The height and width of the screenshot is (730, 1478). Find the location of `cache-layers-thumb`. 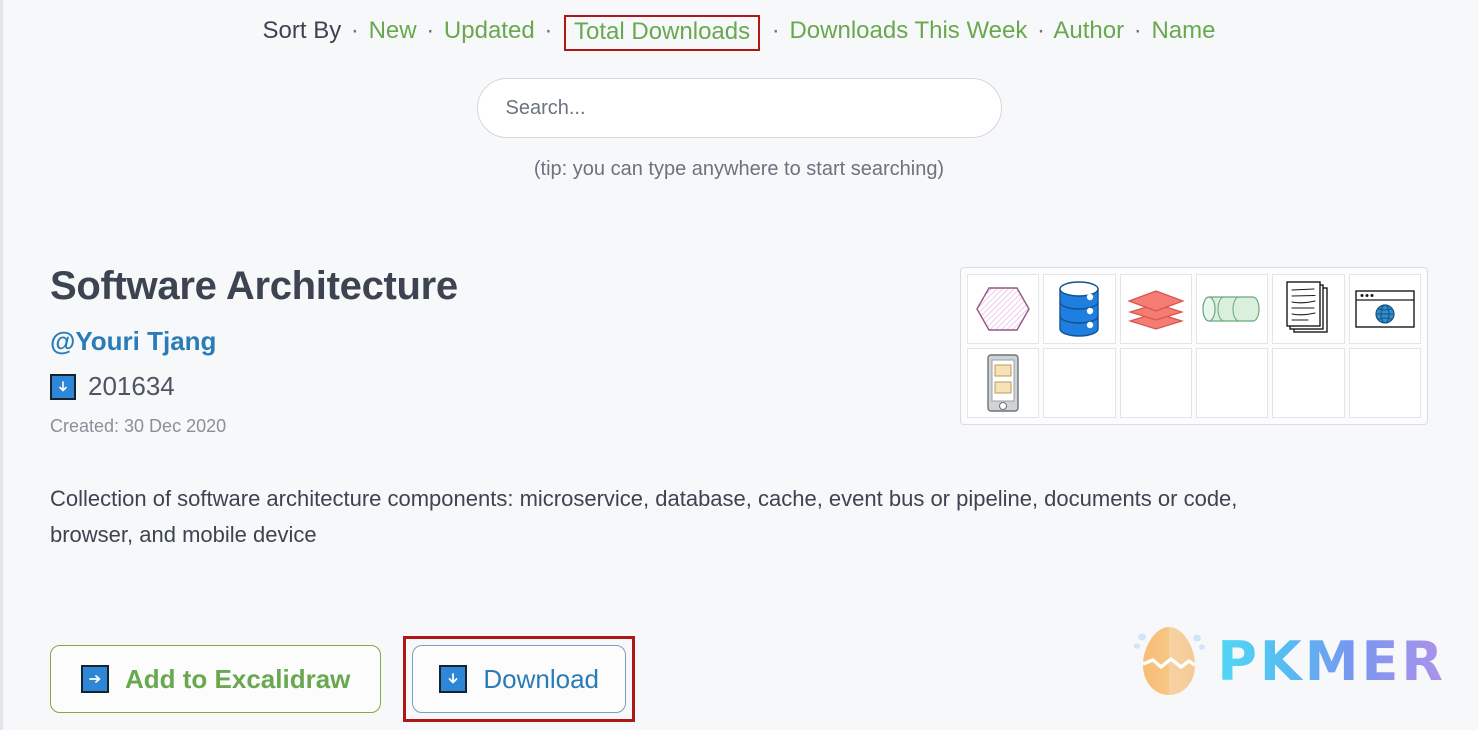

cache-layers-thumb is located at coordinates (1155, 309).